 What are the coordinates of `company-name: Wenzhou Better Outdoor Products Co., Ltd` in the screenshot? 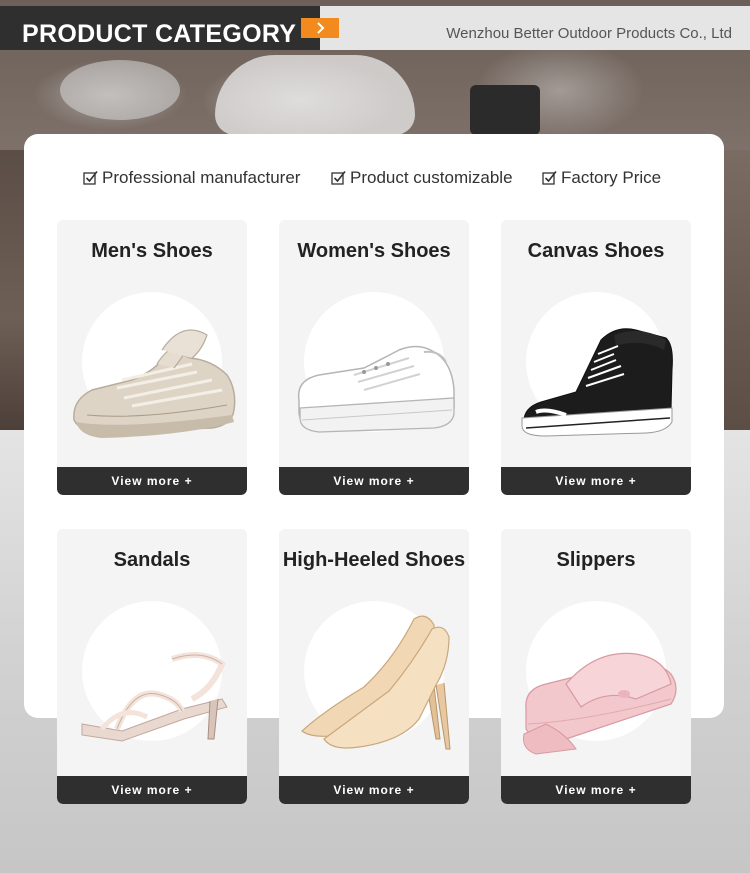 It's located at (589, 33).